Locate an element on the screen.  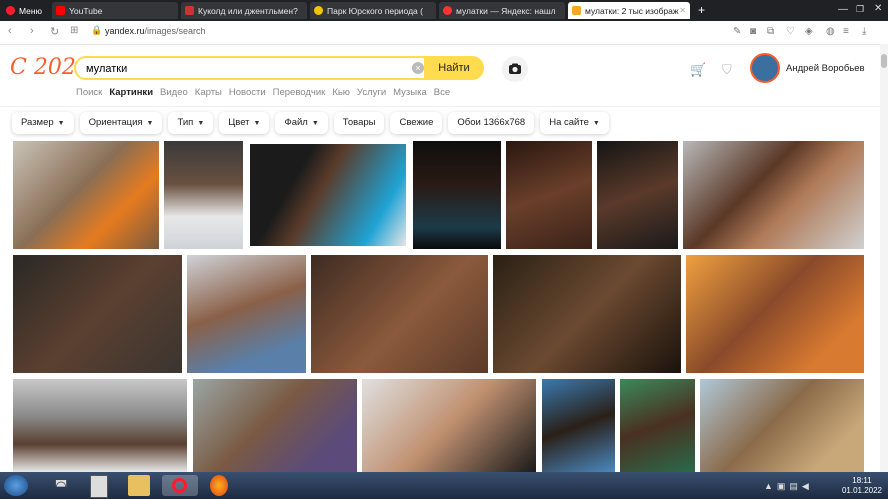
download-icon: ⤓ is located at coordinates (864, 31).